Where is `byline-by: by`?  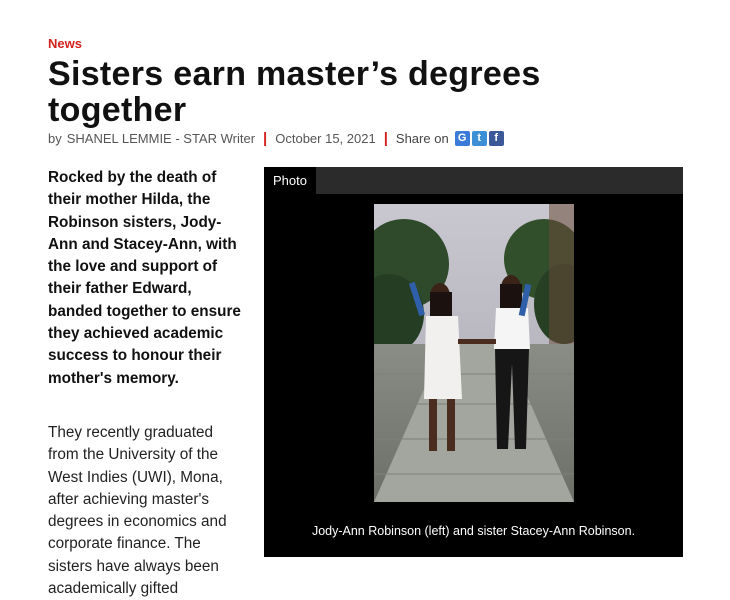
byline-by: by is located at coordinates (55, 138).